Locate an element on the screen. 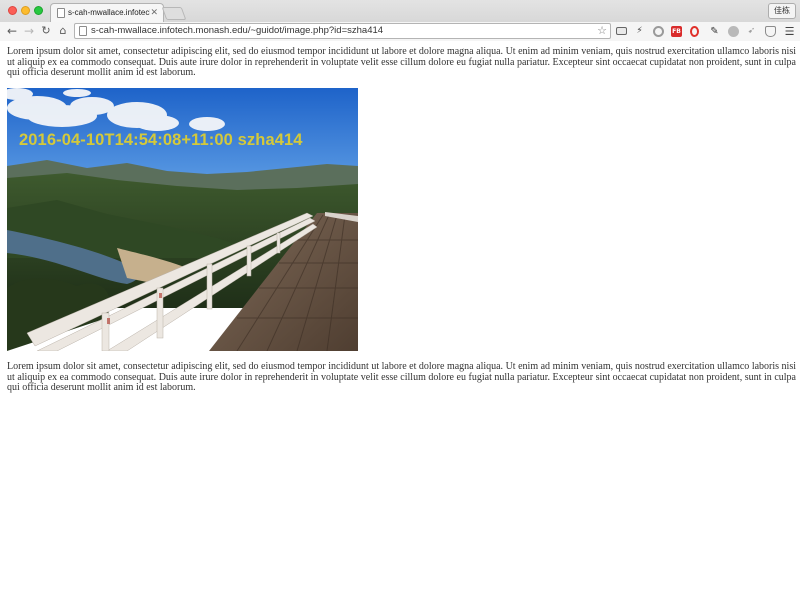 The height and width of the screenshot is (600, 800). url-input is located at coordinates (341, 31).